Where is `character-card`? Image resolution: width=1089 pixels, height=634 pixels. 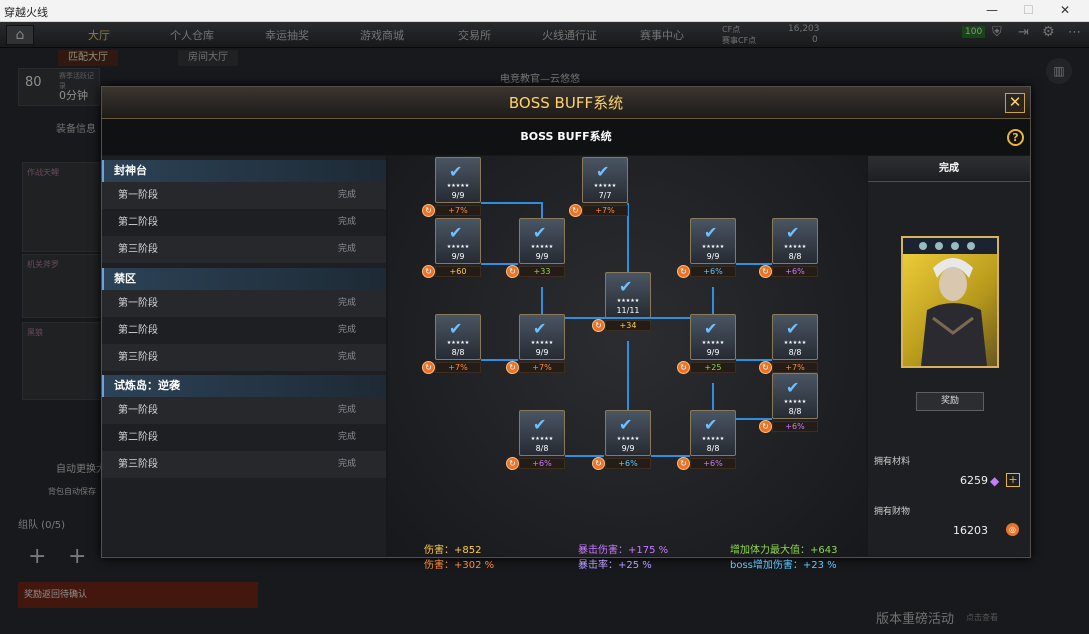
character-card is located at coordinates (950, 302).